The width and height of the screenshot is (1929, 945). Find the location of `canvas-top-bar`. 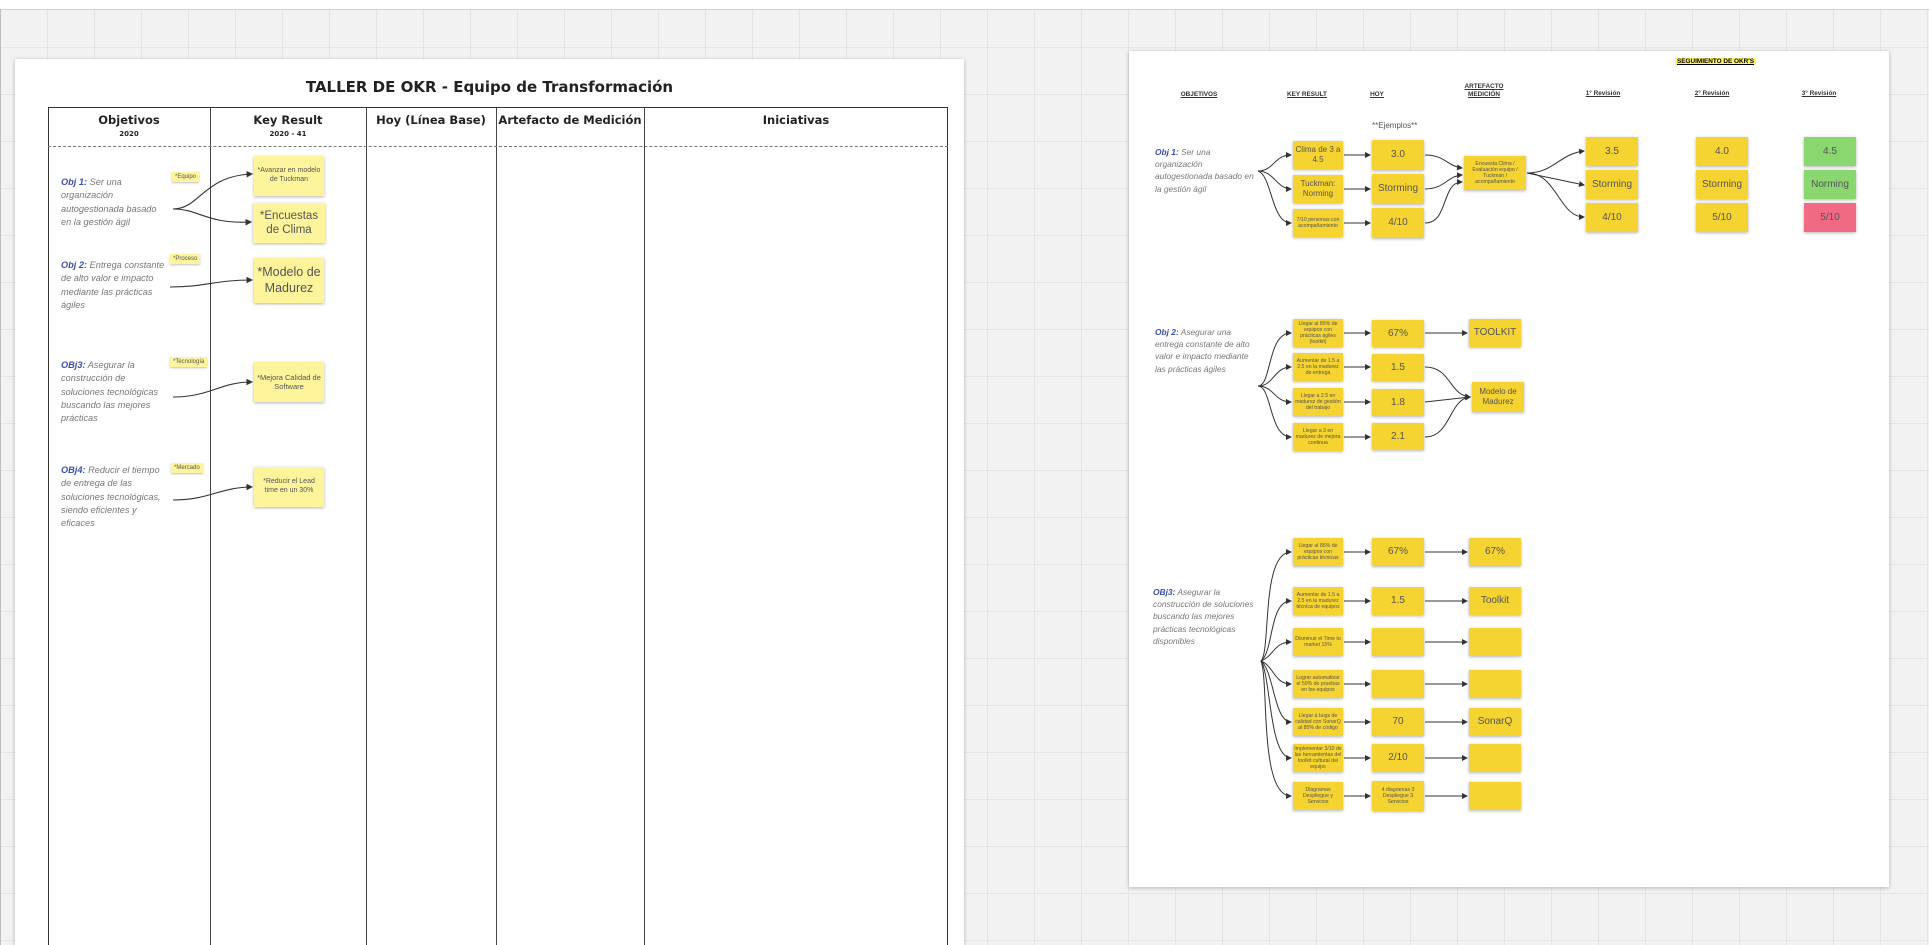

canvas-top-bar is located at coordinates (964, 5).